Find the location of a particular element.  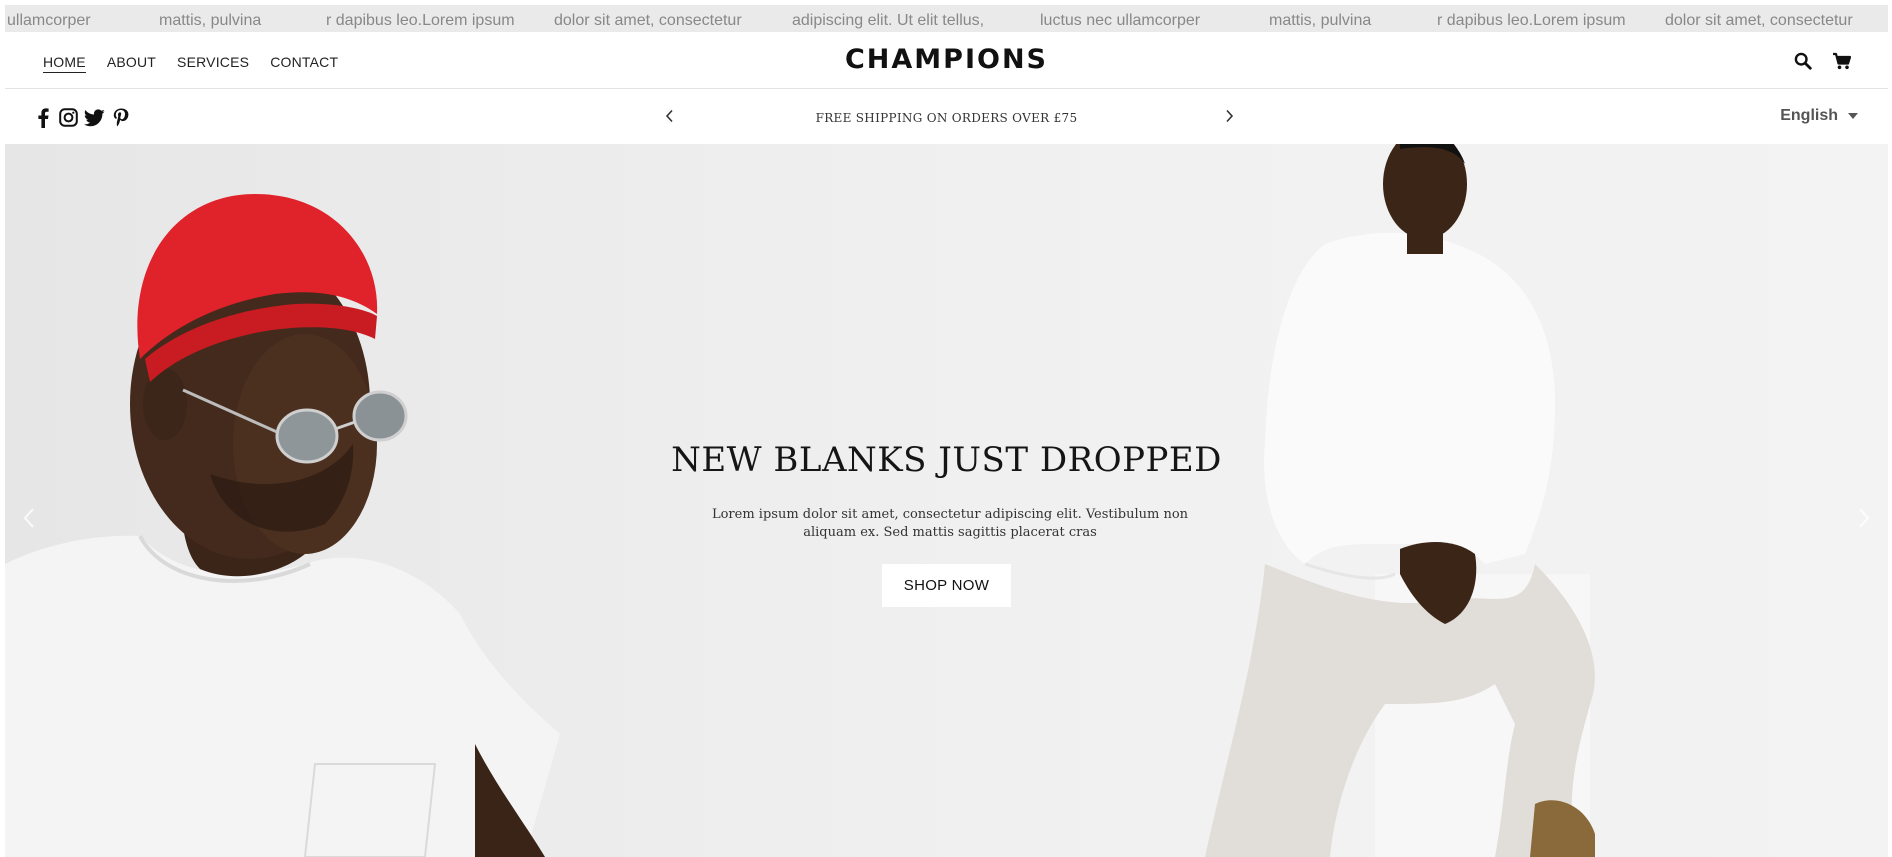

announcement-text: FREE SHIPPING ON ORDERS OVER £75 is located at coordinates (946, 118).